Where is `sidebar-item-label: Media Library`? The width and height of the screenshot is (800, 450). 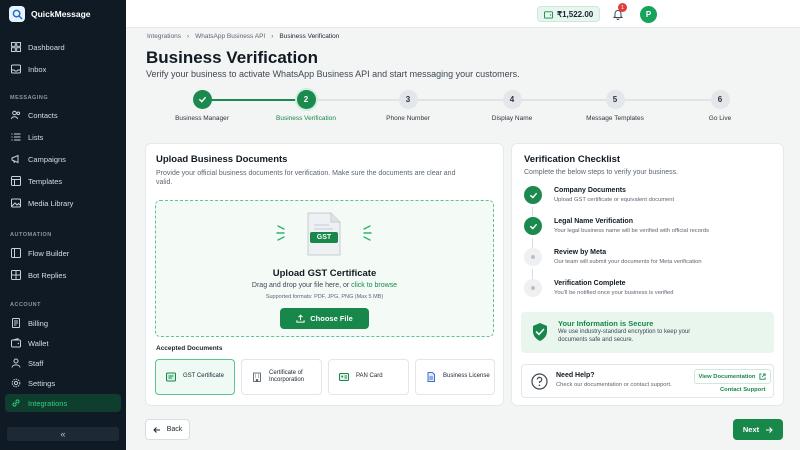 sidebar-item-label: Media Library is located at coordinates (51, 203).